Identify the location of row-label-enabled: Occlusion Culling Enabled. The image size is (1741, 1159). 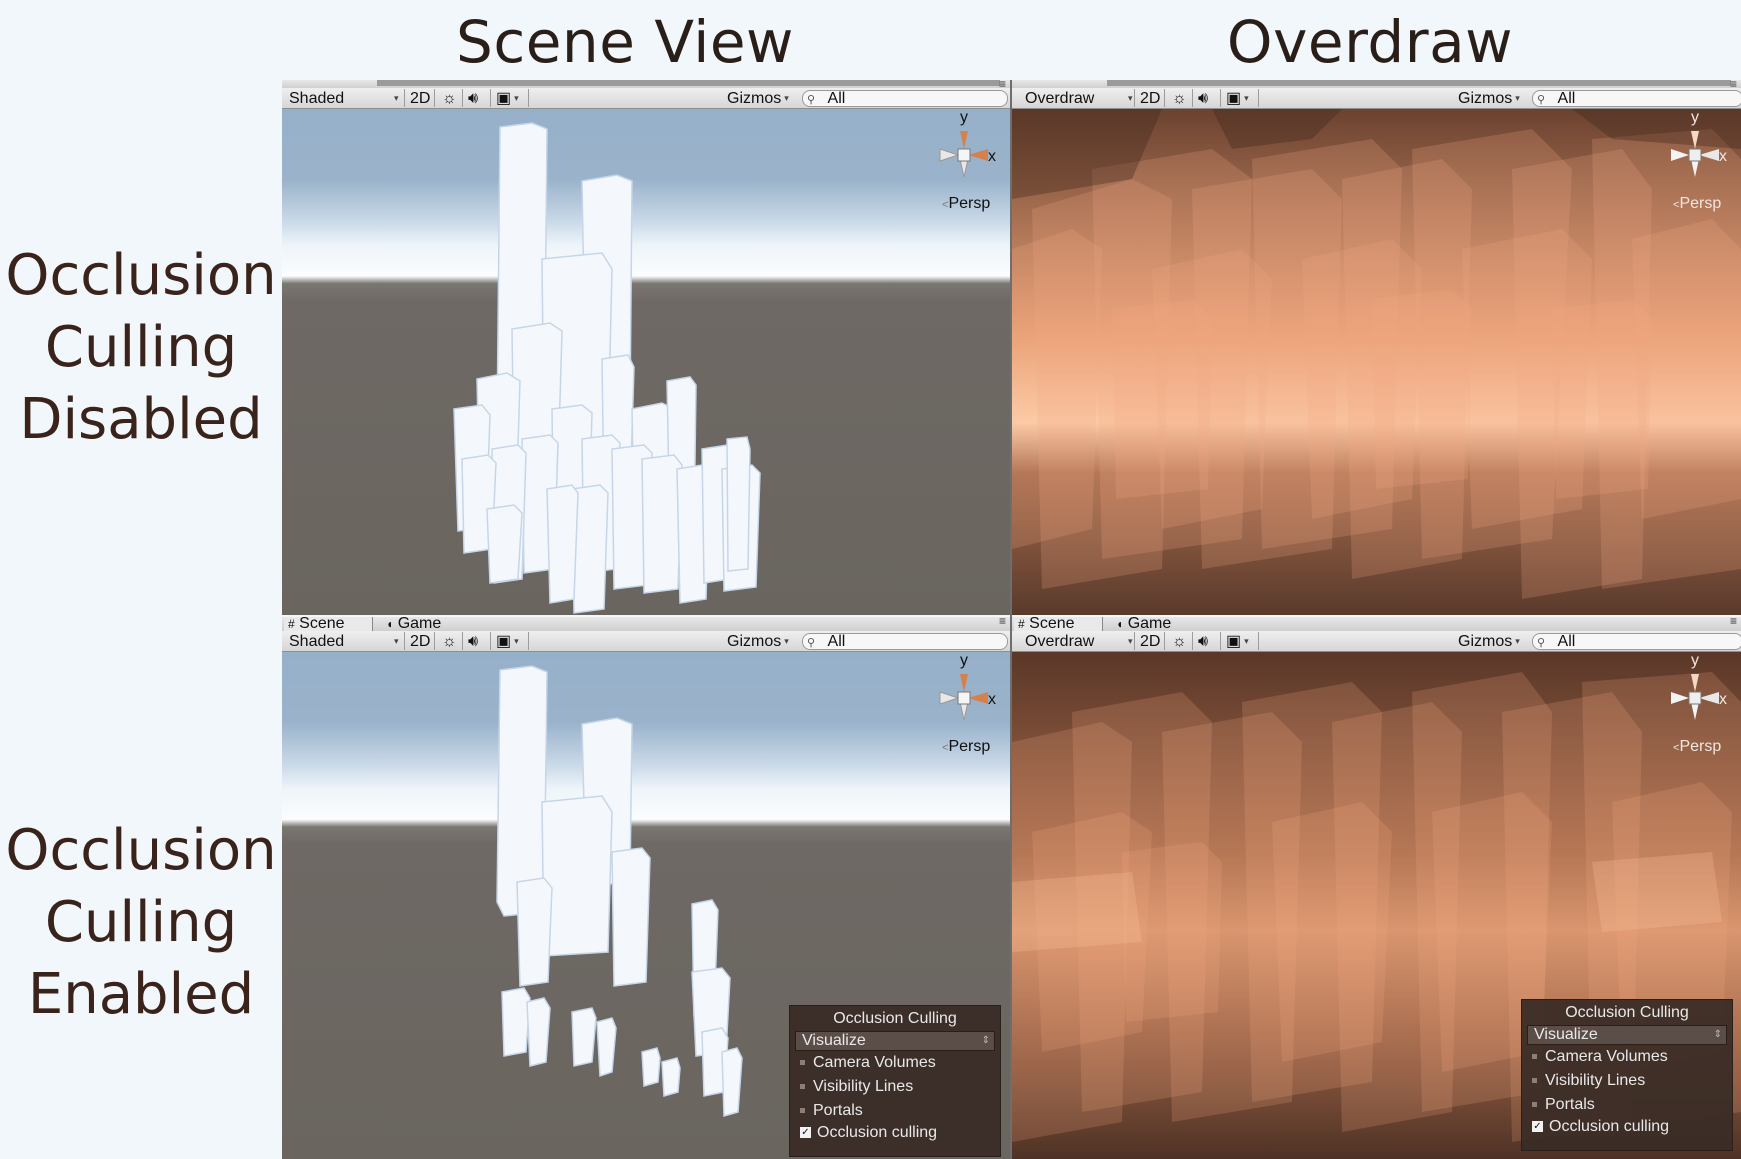
(141, 923).